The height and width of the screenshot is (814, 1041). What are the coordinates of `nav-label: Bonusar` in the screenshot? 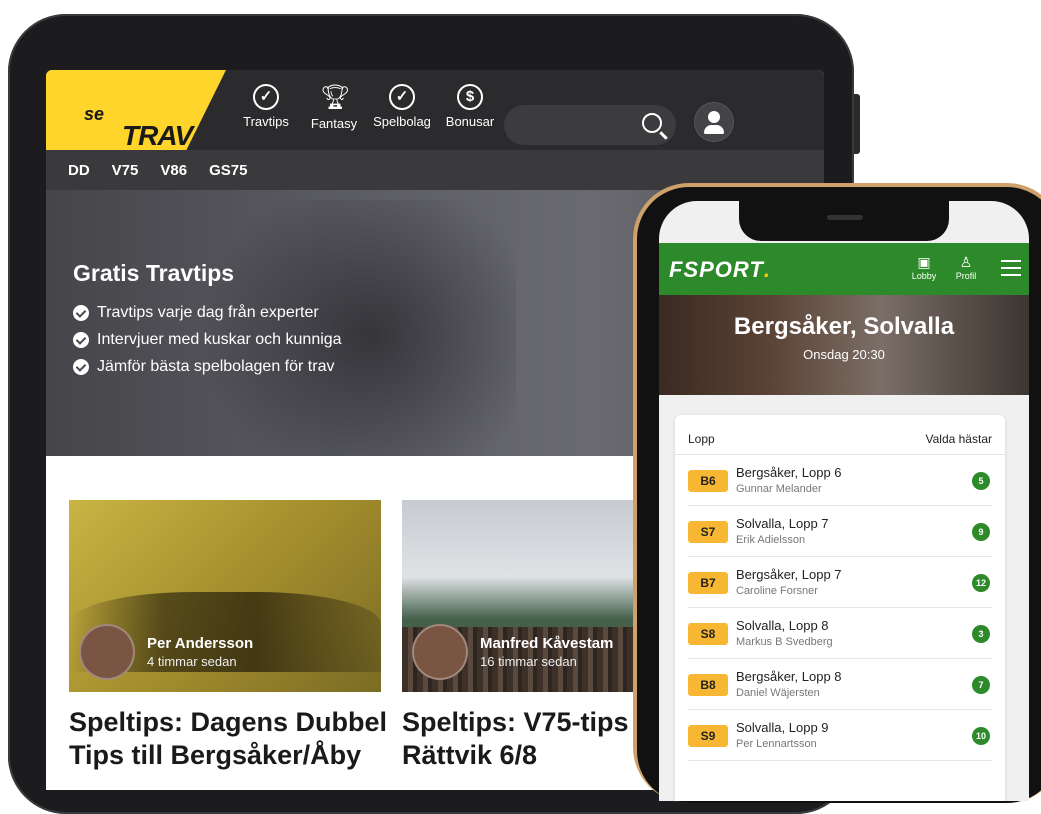 It's located at (470, 121).